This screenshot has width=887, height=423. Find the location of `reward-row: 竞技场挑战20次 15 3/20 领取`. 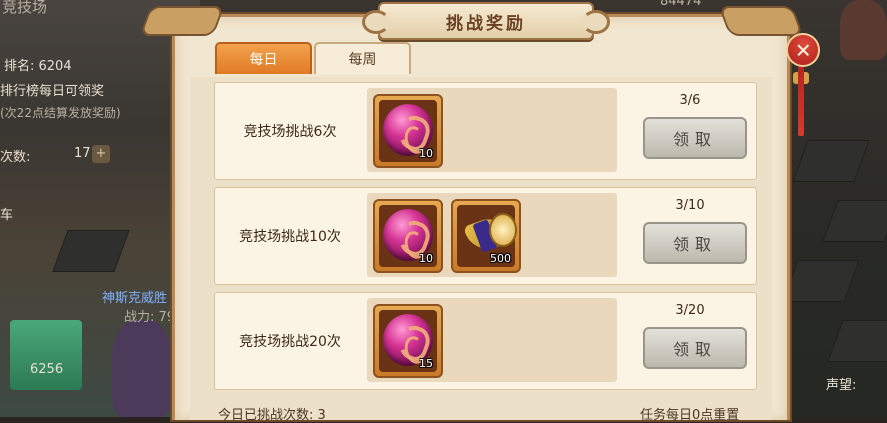

reward-row: 竞技场挑战20次 15 3/20 领取 is located at coordinates (485, 341).